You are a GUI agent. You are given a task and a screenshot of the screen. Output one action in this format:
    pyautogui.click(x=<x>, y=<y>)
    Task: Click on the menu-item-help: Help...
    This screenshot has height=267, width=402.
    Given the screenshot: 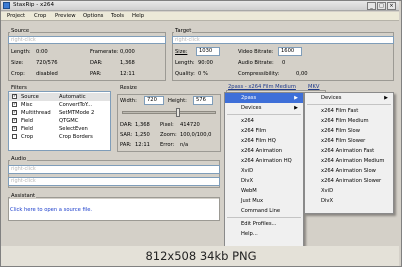 What is the action you would take?
    pyautogui.click(x=264, y=234)
    